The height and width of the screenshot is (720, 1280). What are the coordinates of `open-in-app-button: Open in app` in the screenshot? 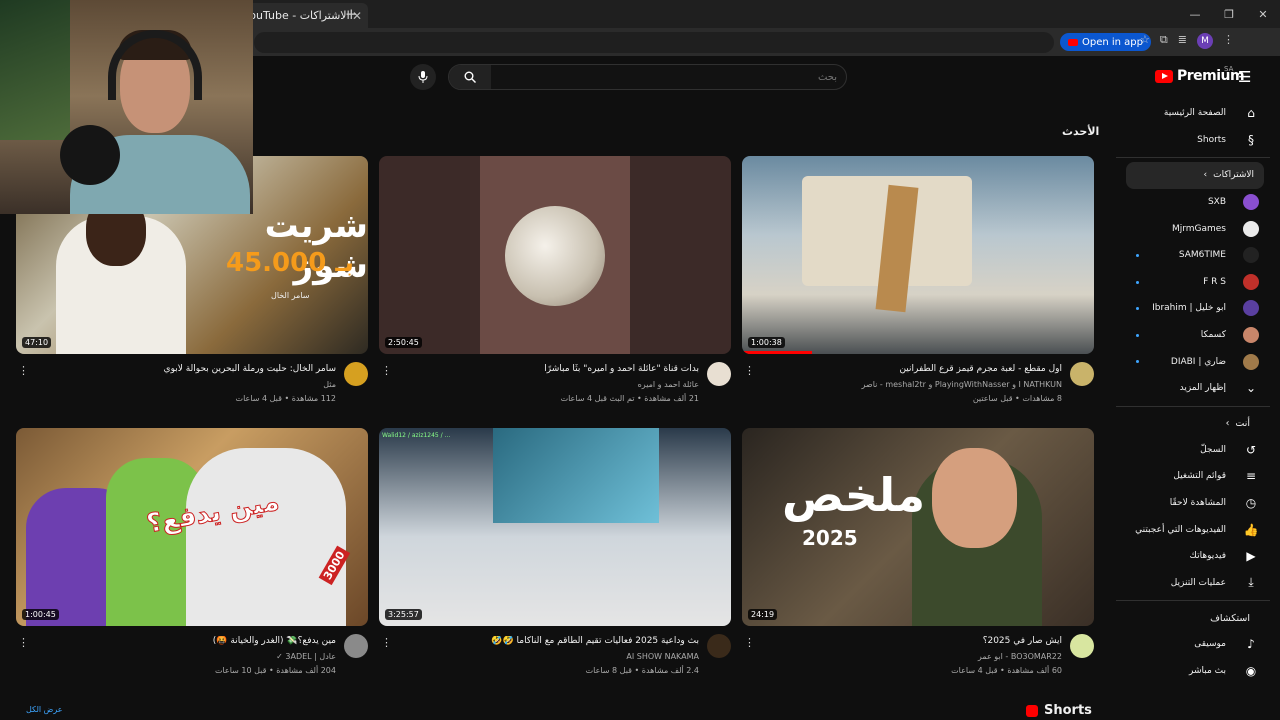 It's located at (1106, 42).